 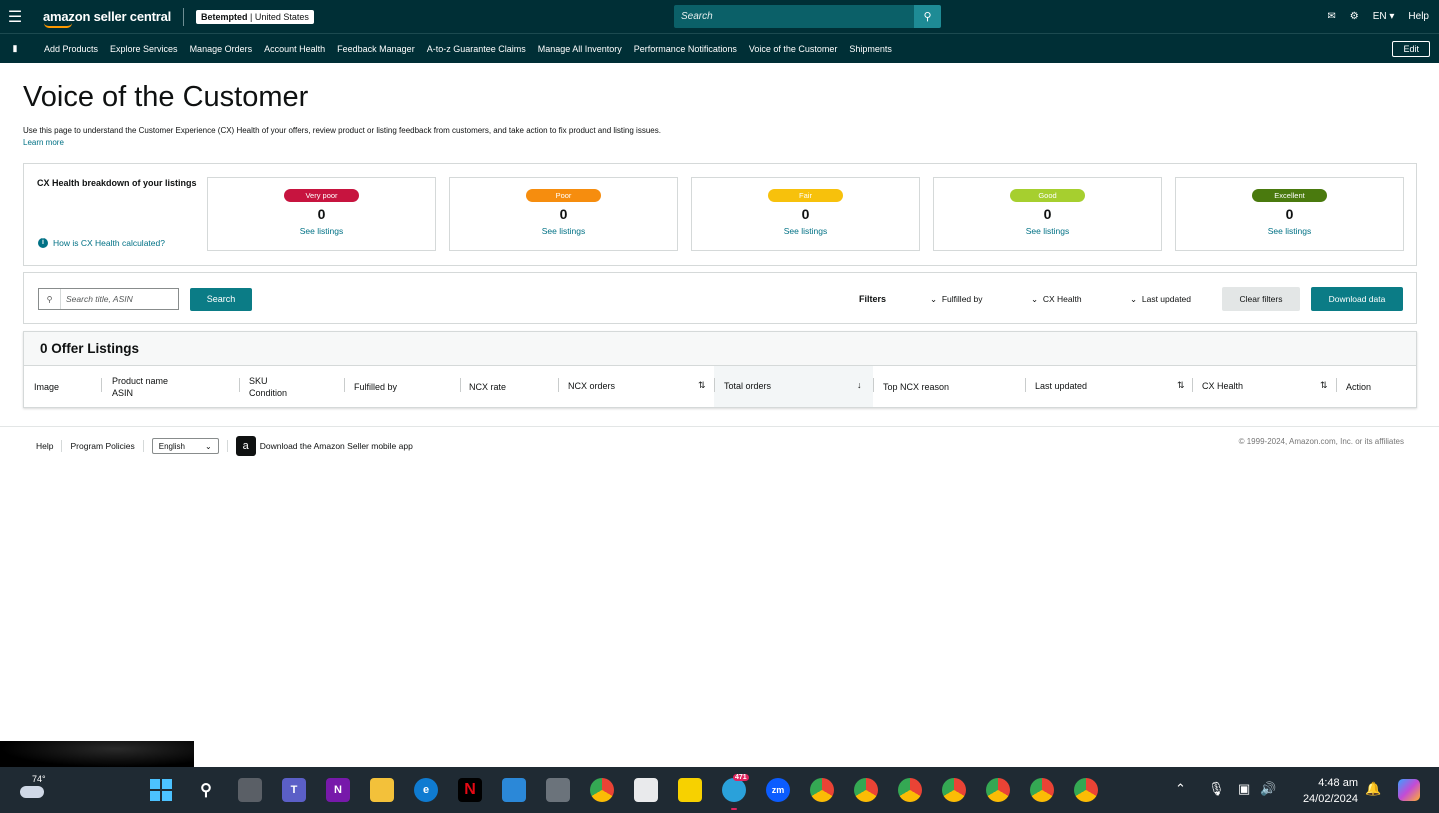 What do you see at coordinates (591, 386) in the screenshot?
I see `col-ncx-orders: NCX orders` at bounding box center [591, 386].